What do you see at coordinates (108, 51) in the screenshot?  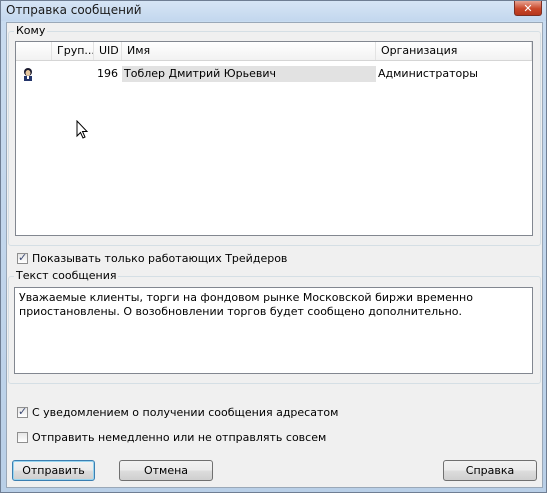 I see `column-header-uid: UID` at bounding box center [108, 51].